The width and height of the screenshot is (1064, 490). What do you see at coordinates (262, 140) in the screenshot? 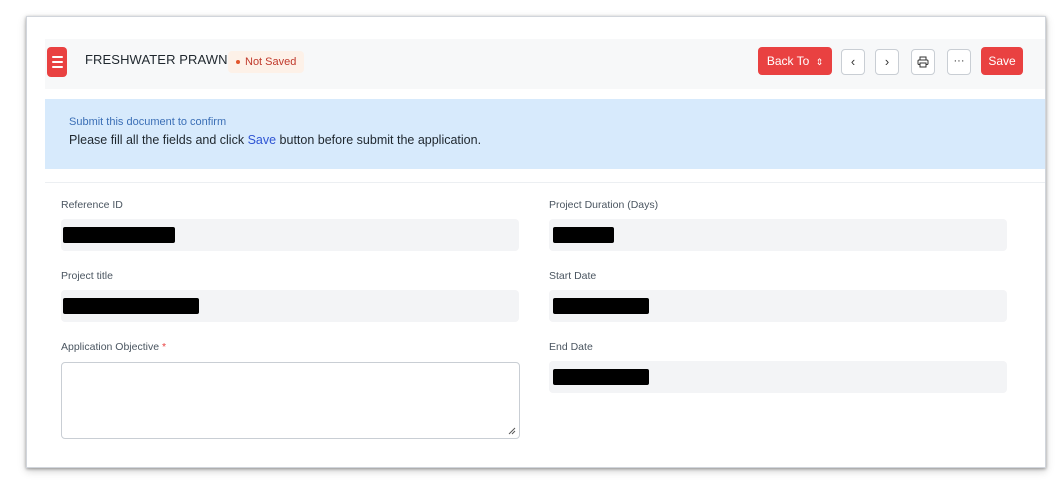
I see `notice-save-link: Save` at bounding box center [262, 140].